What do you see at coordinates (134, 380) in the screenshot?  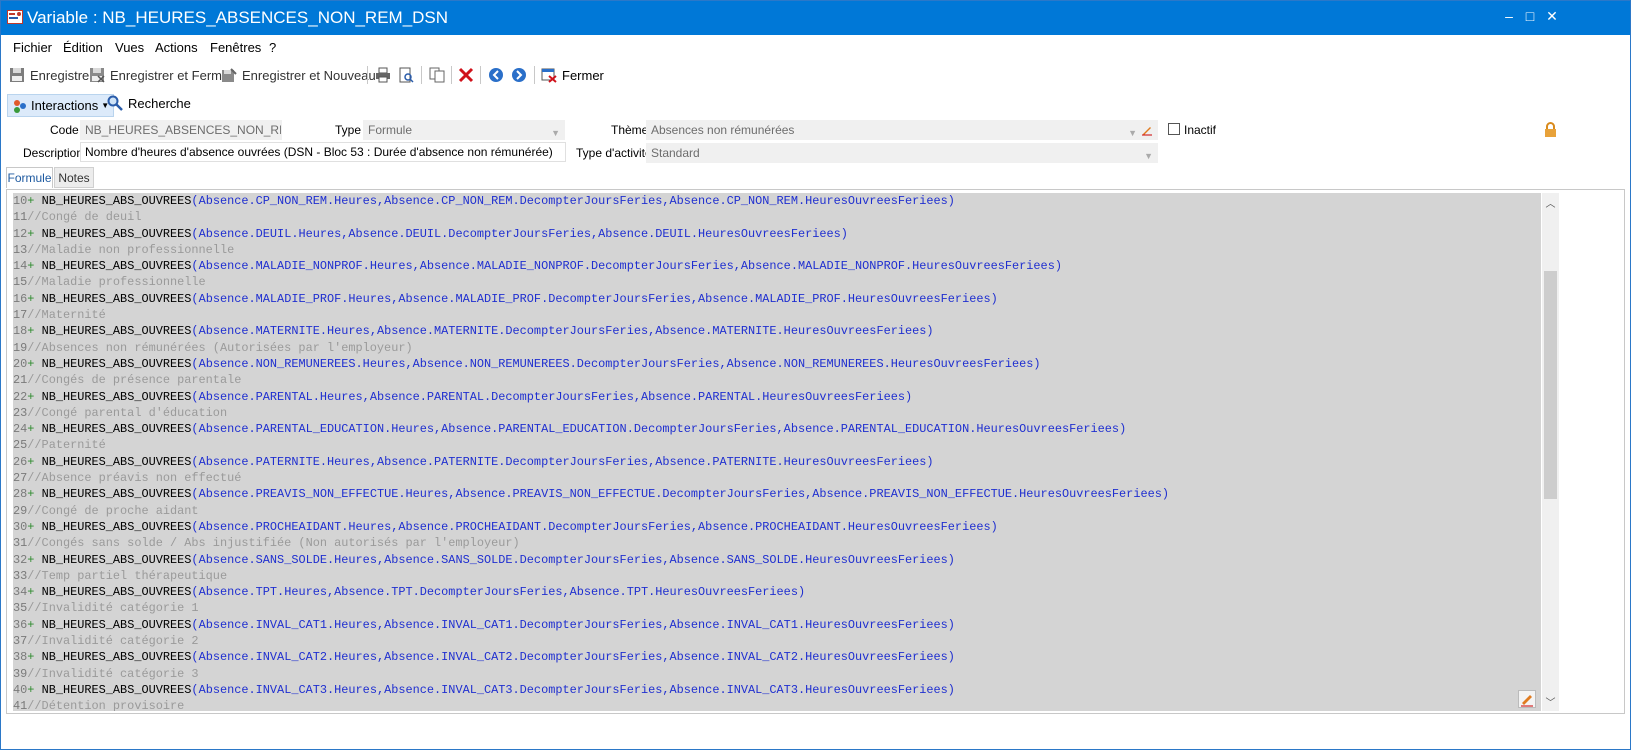 I see `code-comment: //Congés de présence parentale` at bounding box center [134, 380].